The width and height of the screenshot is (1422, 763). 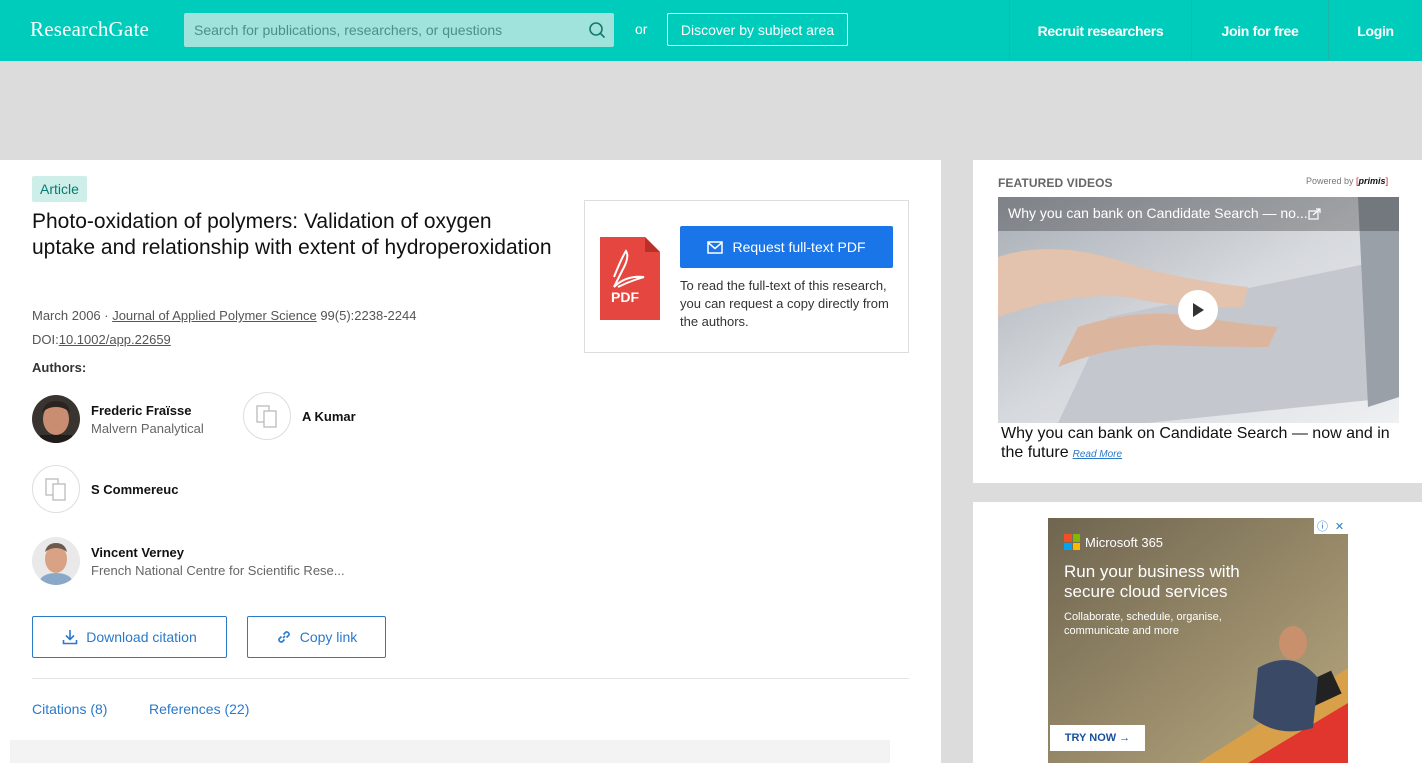 I want to click on author-name: S Commereuc, so click(x=134, y=489).